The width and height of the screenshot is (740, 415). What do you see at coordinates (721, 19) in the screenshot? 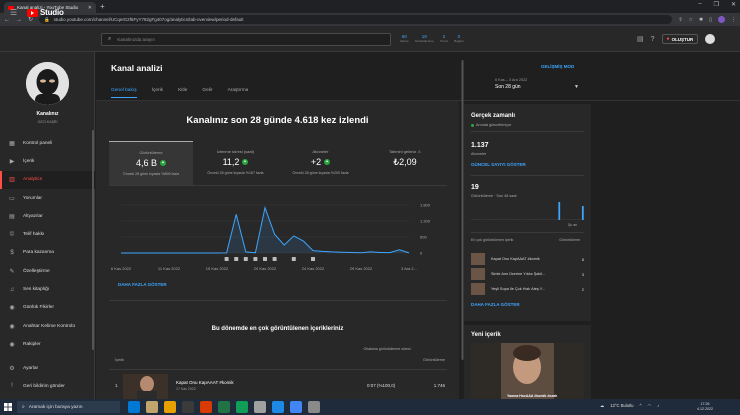
I see `browser-profile-avatar` at bounding box center [721, 19].